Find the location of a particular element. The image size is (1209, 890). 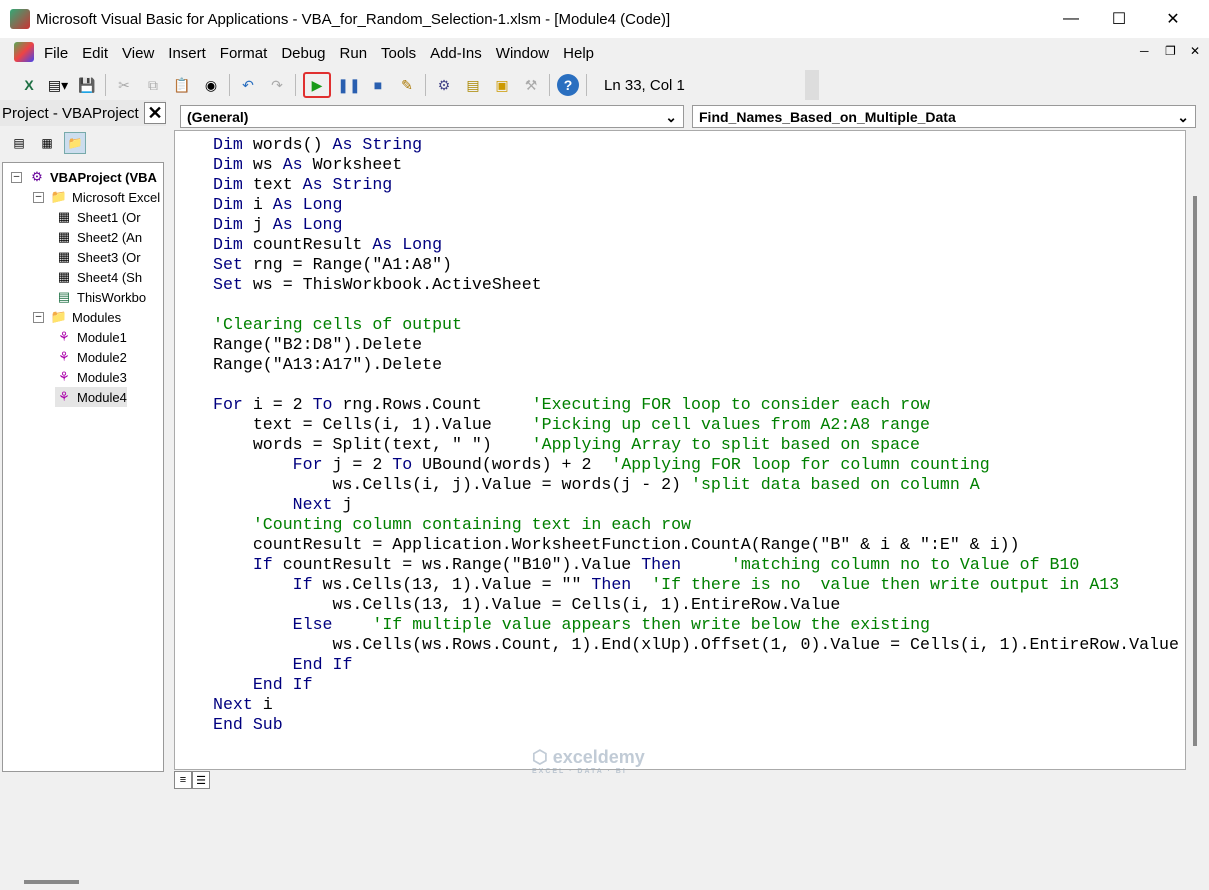

folder-icon: 📁 is located at coordinates (59, 196).